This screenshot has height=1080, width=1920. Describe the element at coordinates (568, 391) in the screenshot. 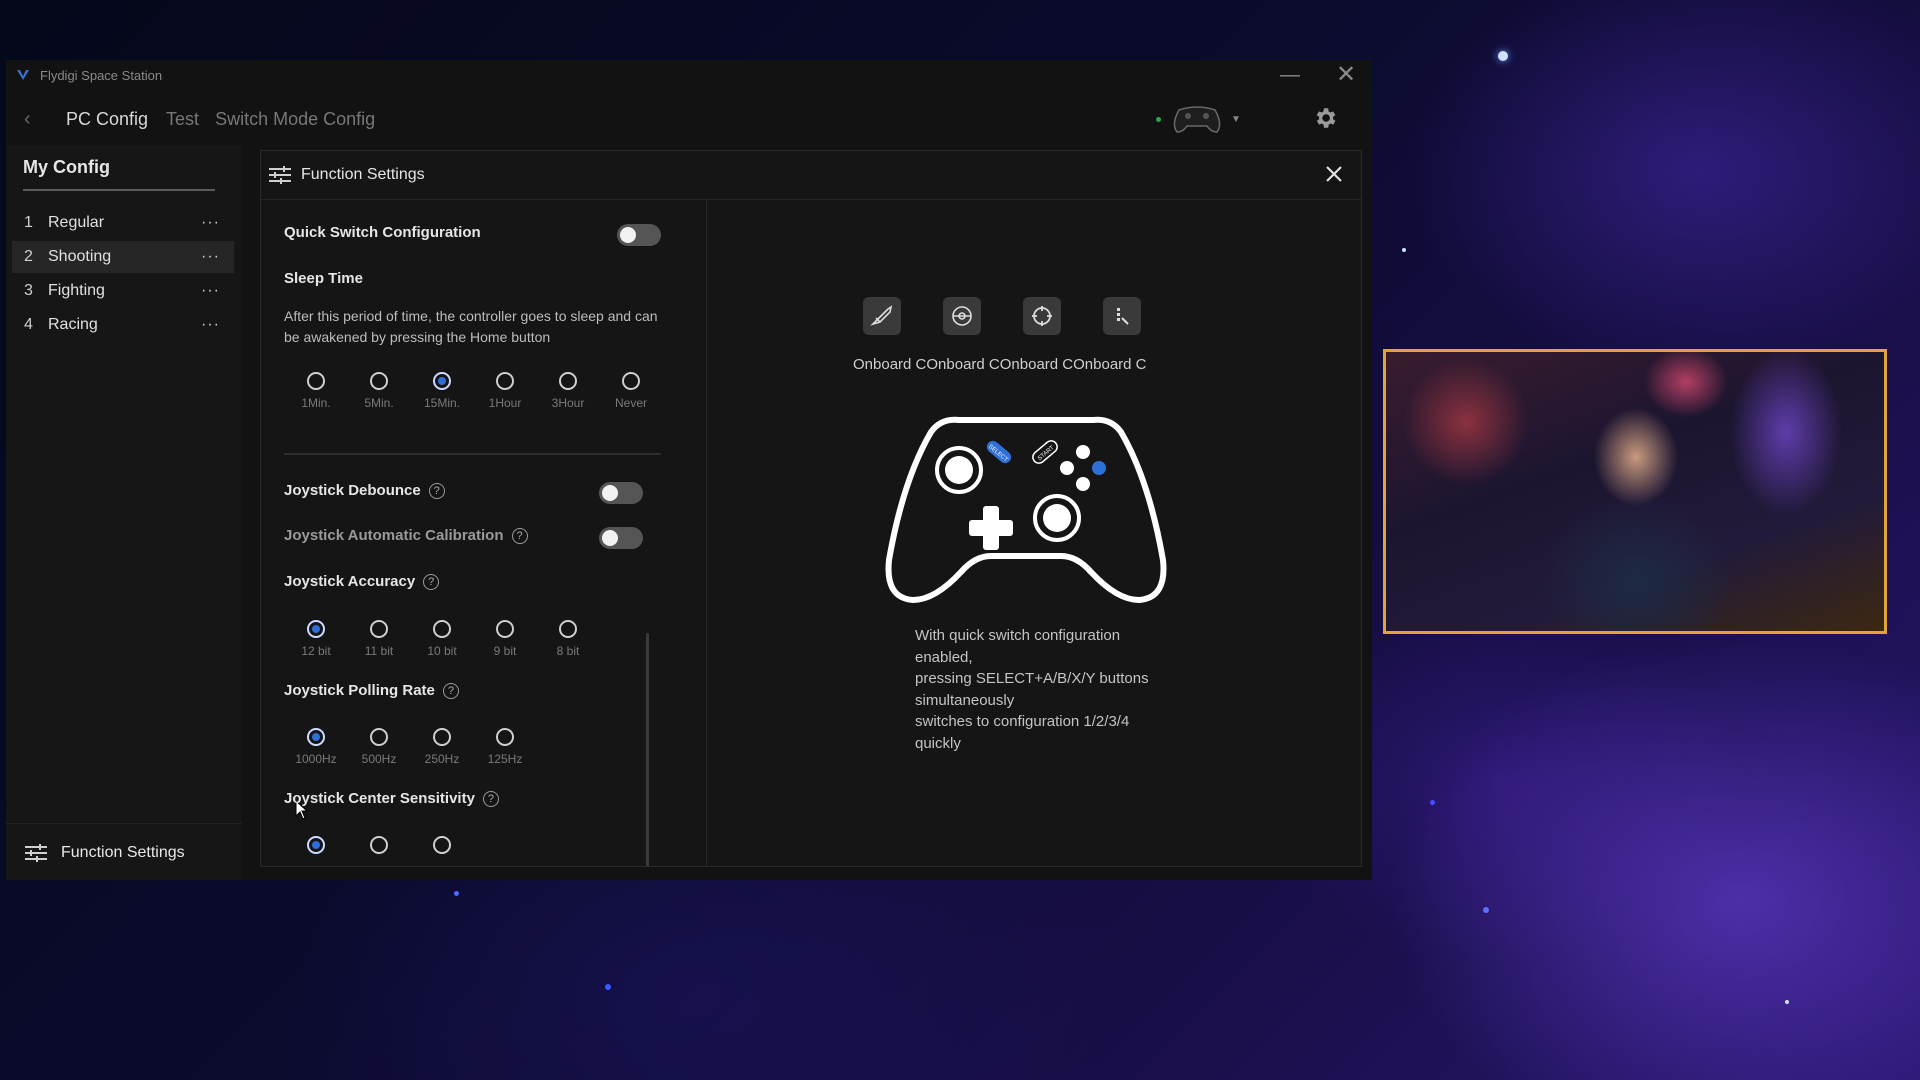

I see `radio-3hour: 3Hour` at that location.